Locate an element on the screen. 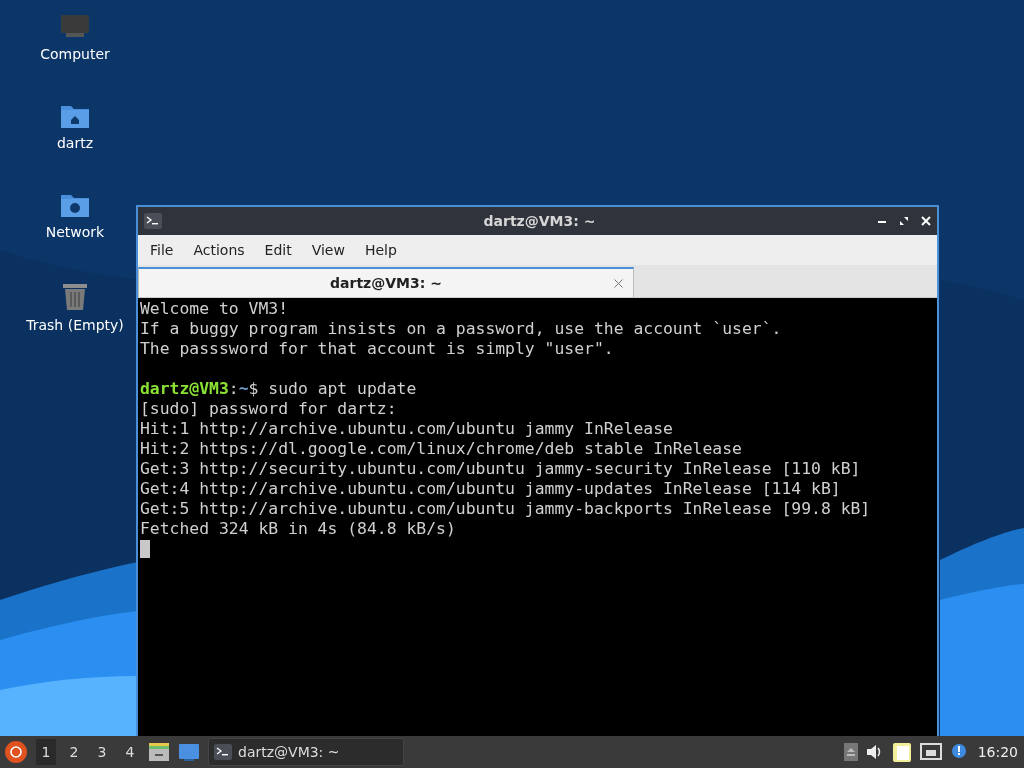 This screenshot has width=1024, height=768. desktop-icon-label: Network is located at coordinates (75, 232).